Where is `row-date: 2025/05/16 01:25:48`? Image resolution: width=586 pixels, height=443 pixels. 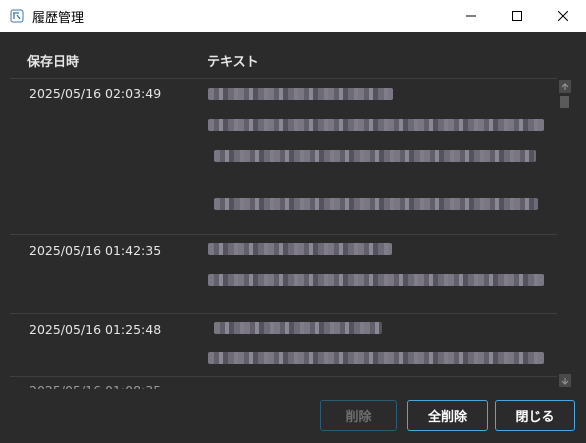 row-date: 2025/05/16 01:25:48 is located at coordinates (95, 329).